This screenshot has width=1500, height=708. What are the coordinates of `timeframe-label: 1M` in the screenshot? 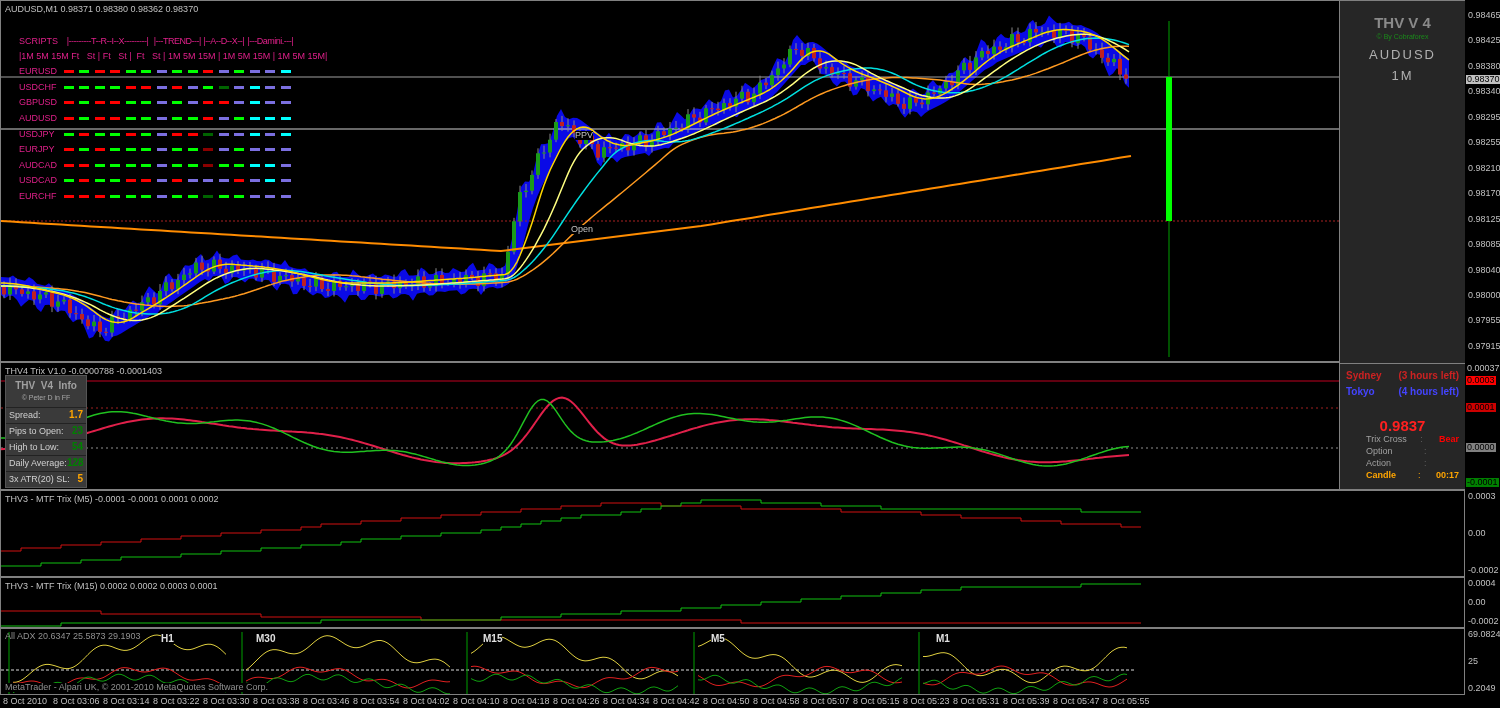 It's located at (1402, 75).